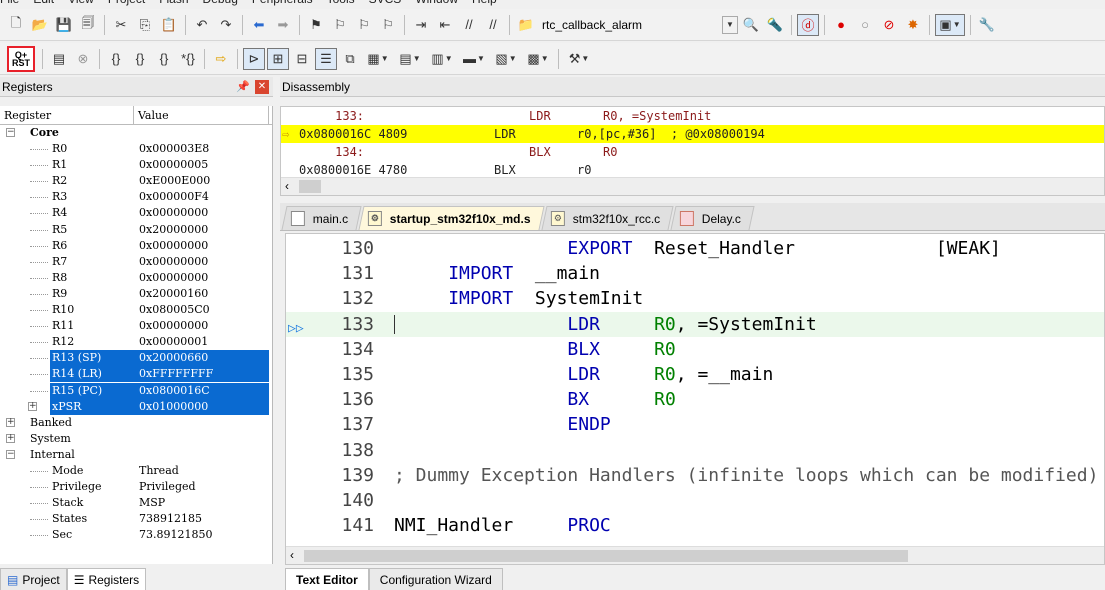 The height and width of the screenshot is (590, 1105). I want to click on register-row: R9 0x20000160, so click(136, 294).